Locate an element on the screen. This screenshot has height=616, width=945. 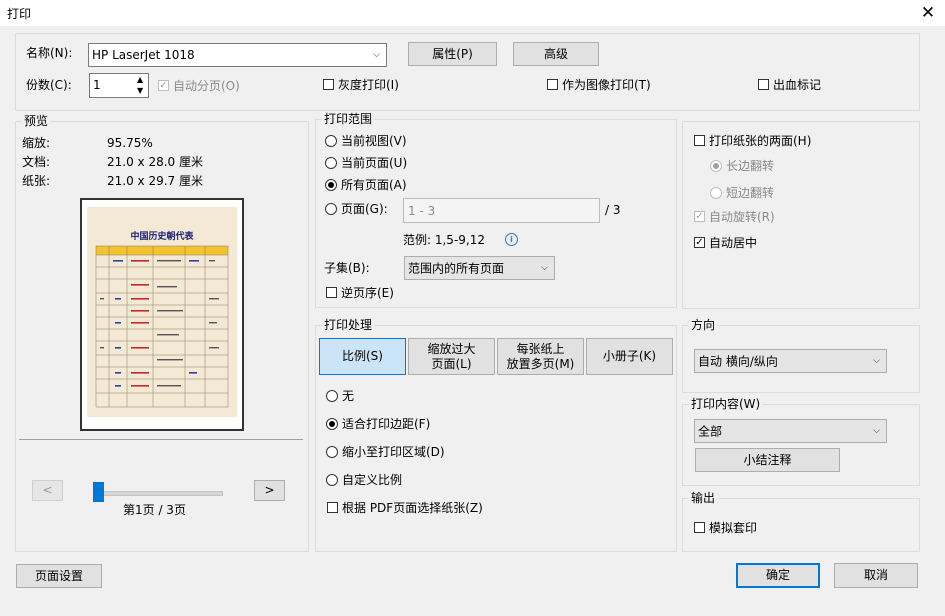
tab-multiple-pages: 每张纸上 放置多页(M) is located at coordinates (540, 356).